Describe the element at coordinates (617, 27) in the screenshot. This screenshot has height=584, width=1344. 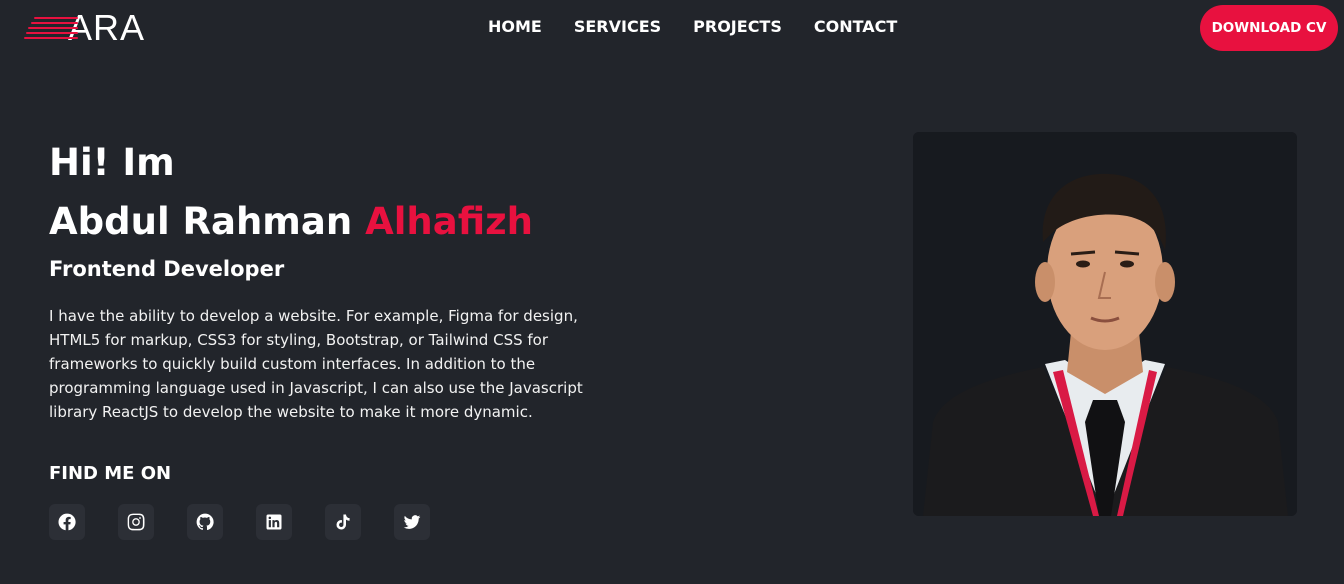
I see `nav-services: SERVICES` at that location.